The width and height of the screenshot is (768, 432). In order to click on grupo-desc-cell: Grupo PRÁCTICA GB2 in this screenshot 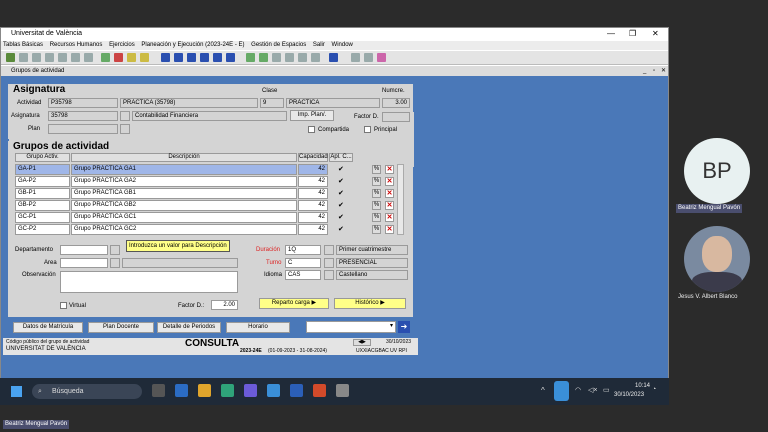, I will do `click(184, 205)`.